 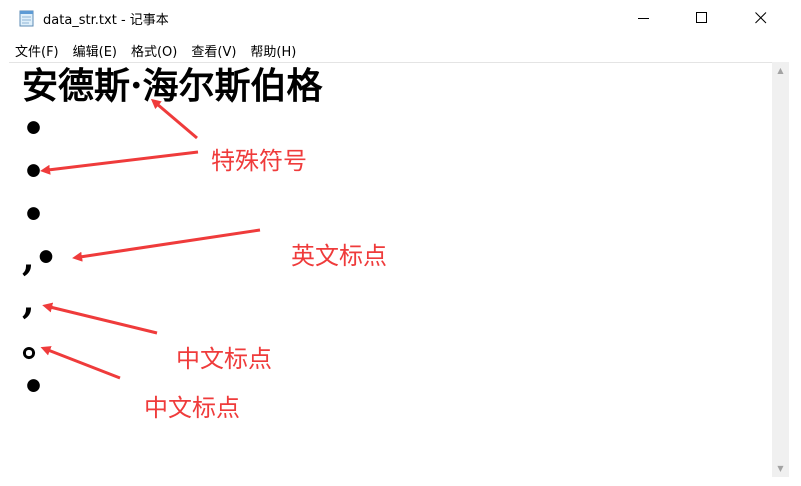 I want to click on close-button, so click(x=762, y=18).